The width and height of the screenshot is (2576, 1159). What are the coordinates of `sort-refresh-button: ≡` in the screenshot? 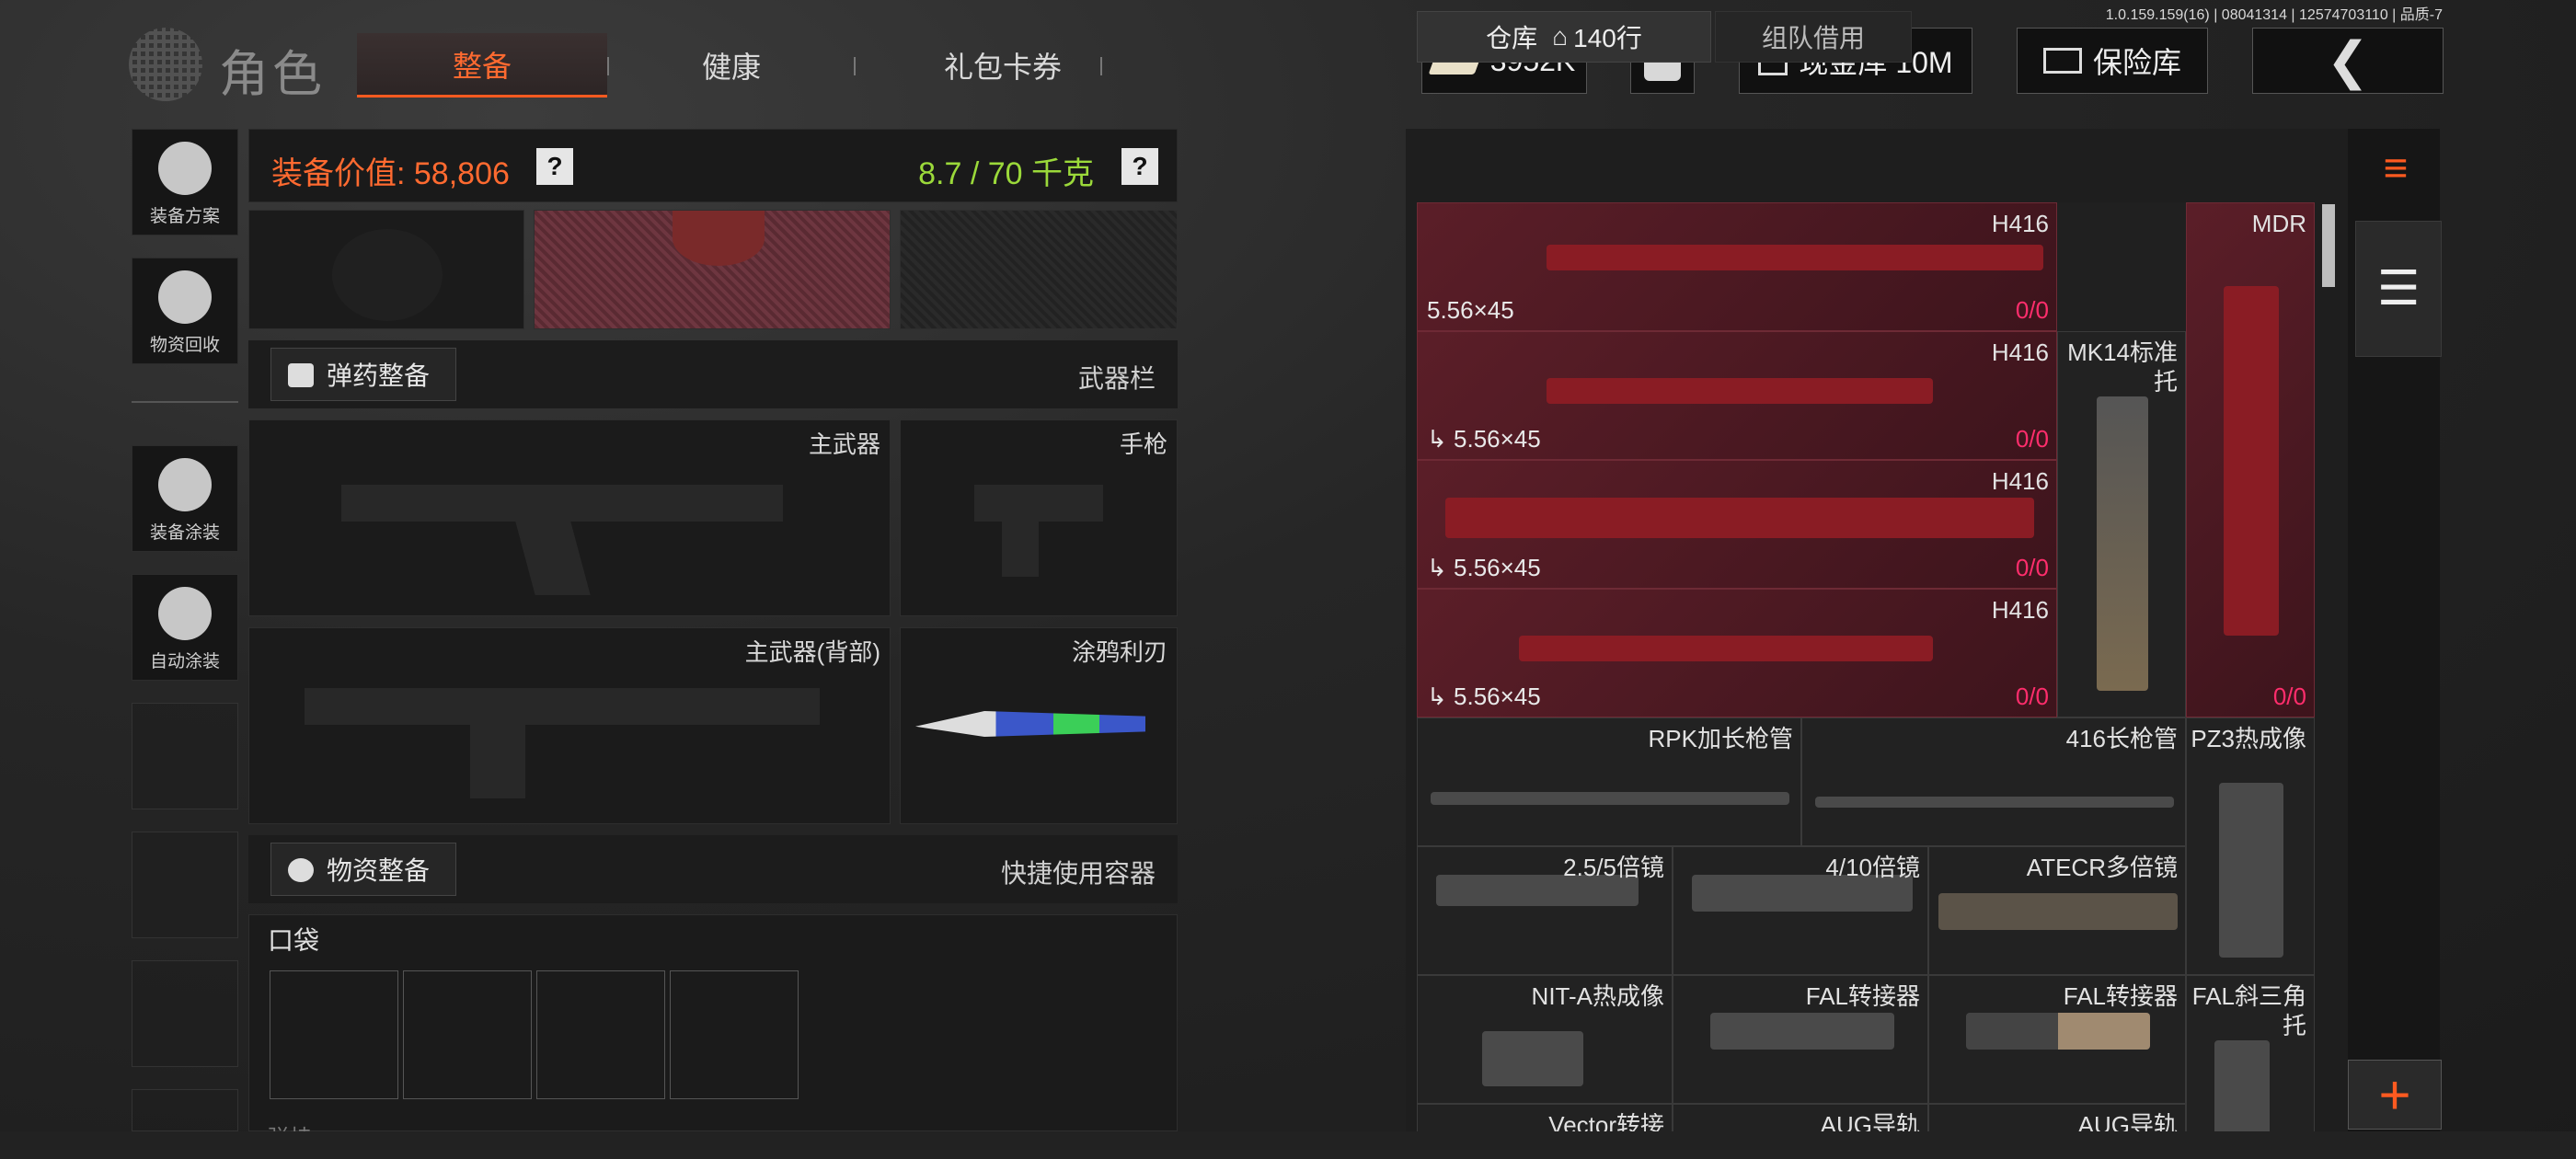 It's located at (2395, 167).